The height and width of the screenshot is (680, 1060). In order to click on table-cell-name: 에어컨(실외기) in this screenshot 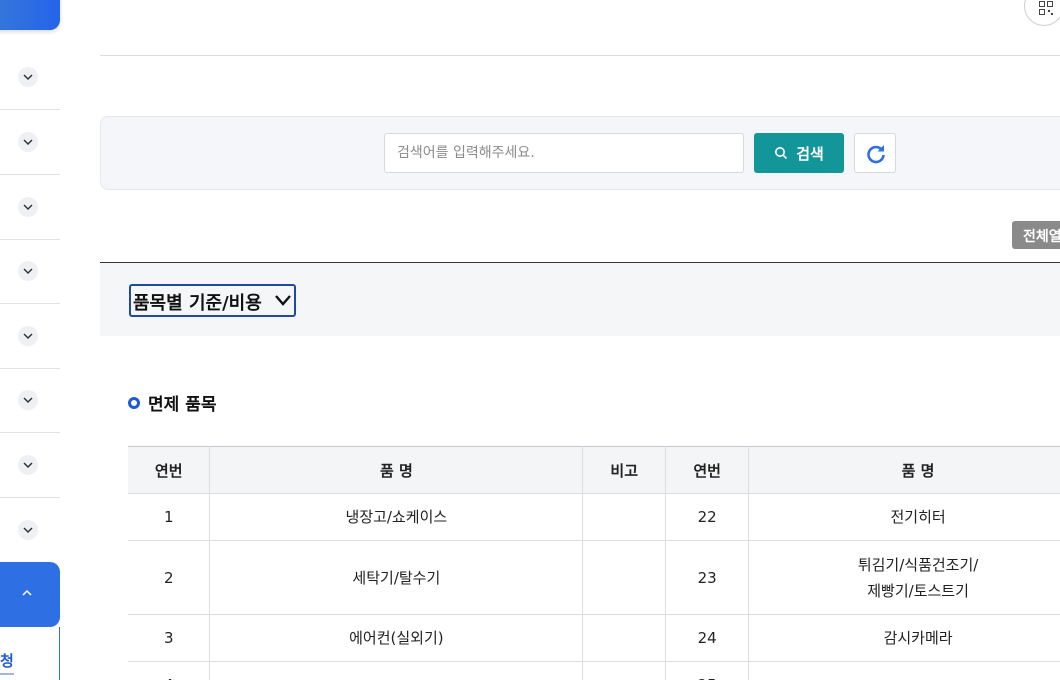, I will do `click(396, 638)`.